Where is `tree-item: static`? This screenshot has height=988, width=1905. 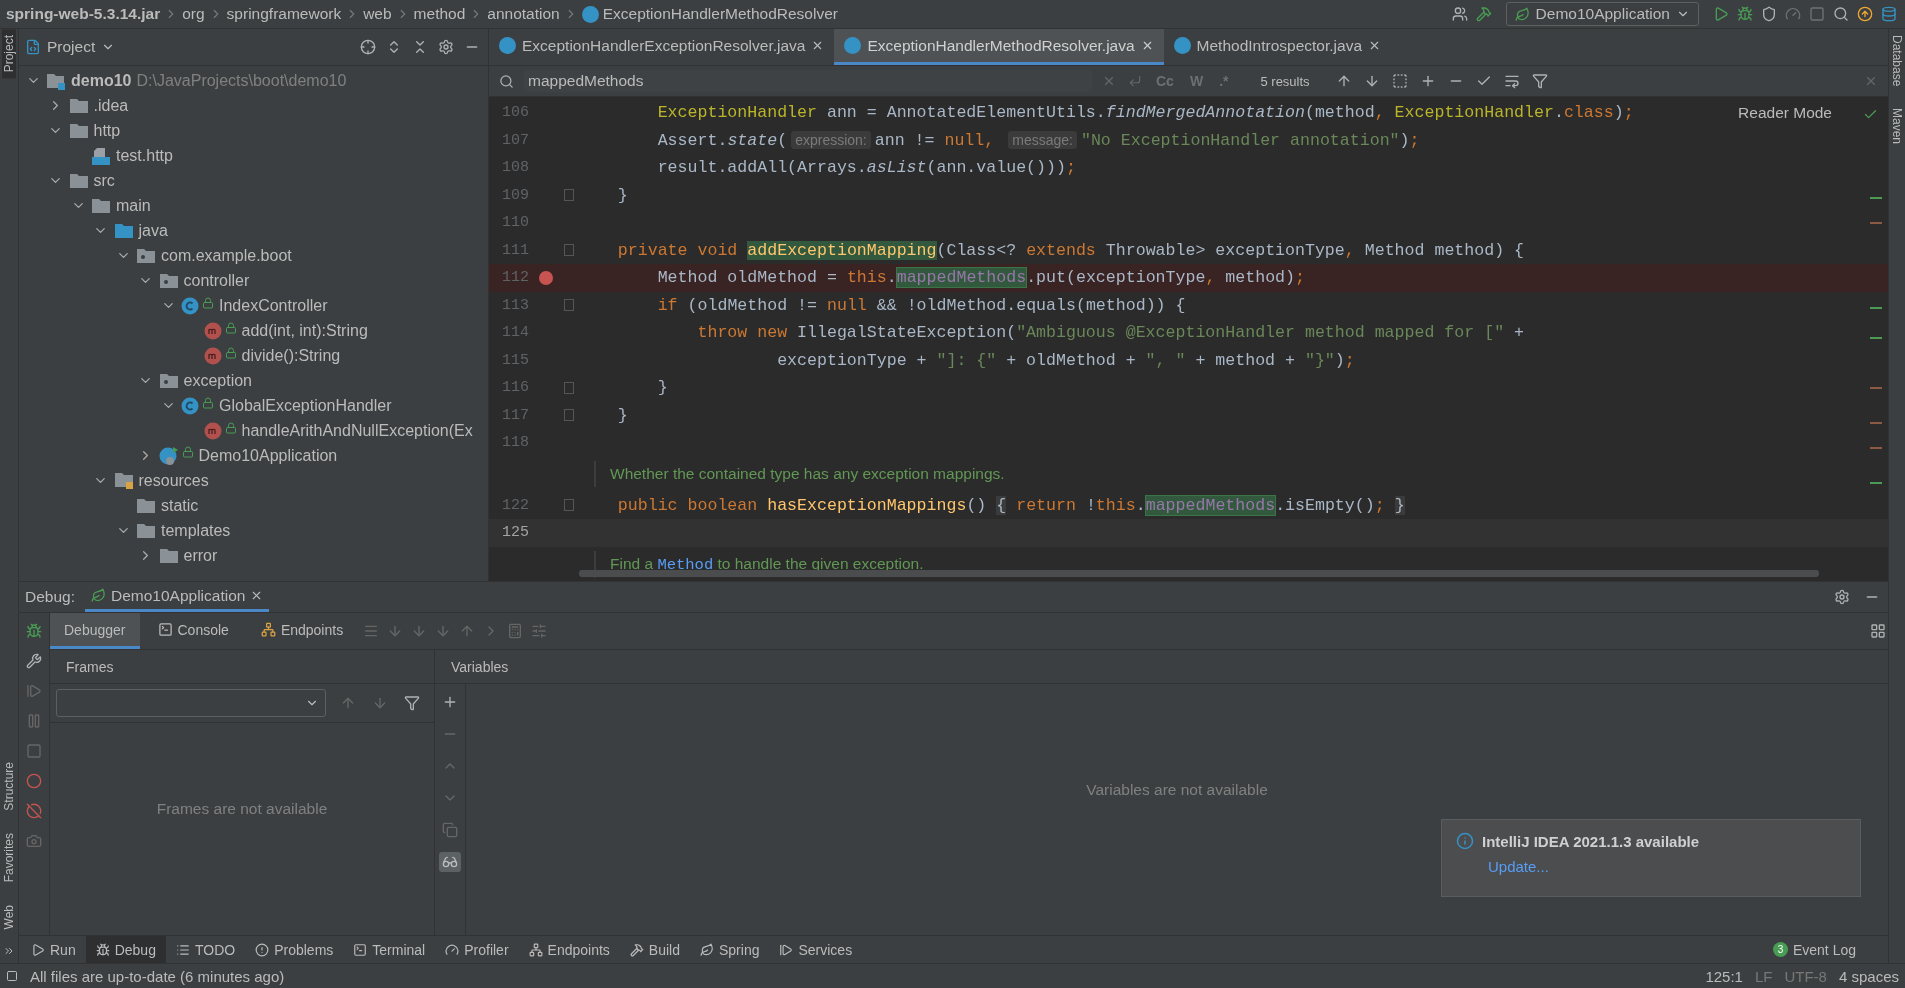
tree-item: static is located at coordinates (180, 505).